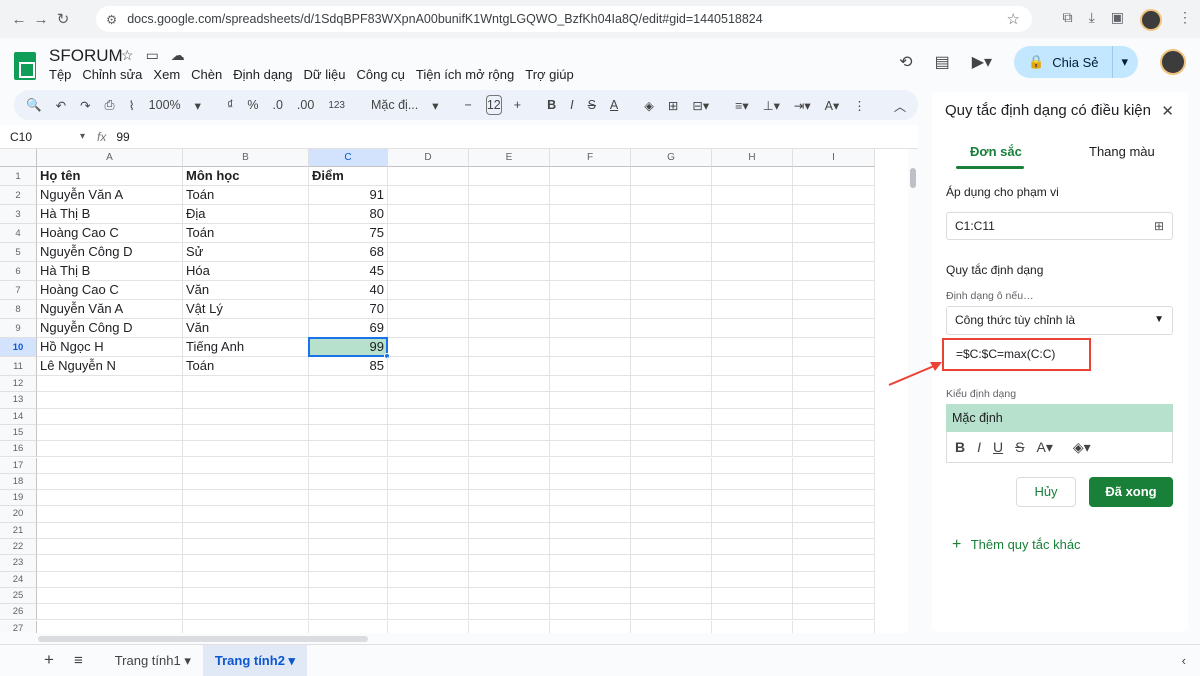 The width and height of the screenshot is (1200, 676). What do you see at coordinates (348, 158) in the screenshot?
I see `column-header: C` at bounding box center [348, 158].